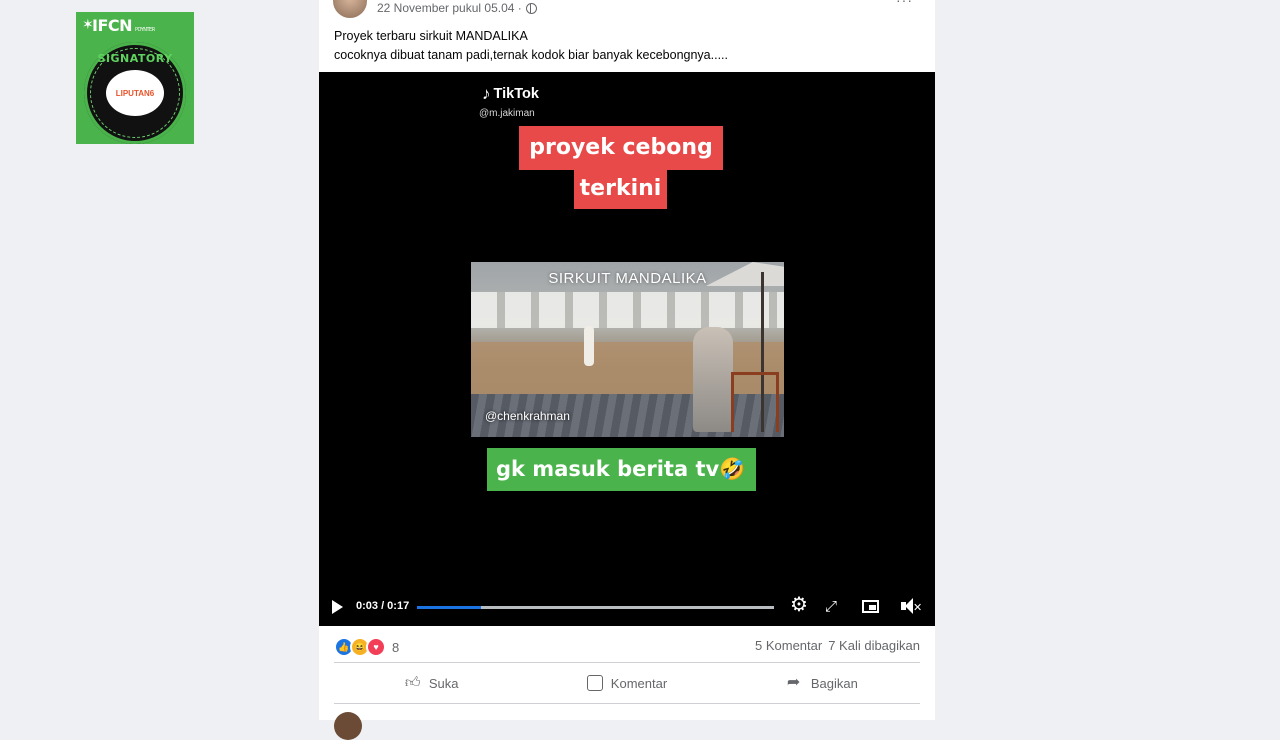 The height and width of the screenshot is (740, 1280). What do you see at coordinates (135, 58) in the screenshot?
I see `seal-title: SIGNATORY` at bounding box center [135, 58].